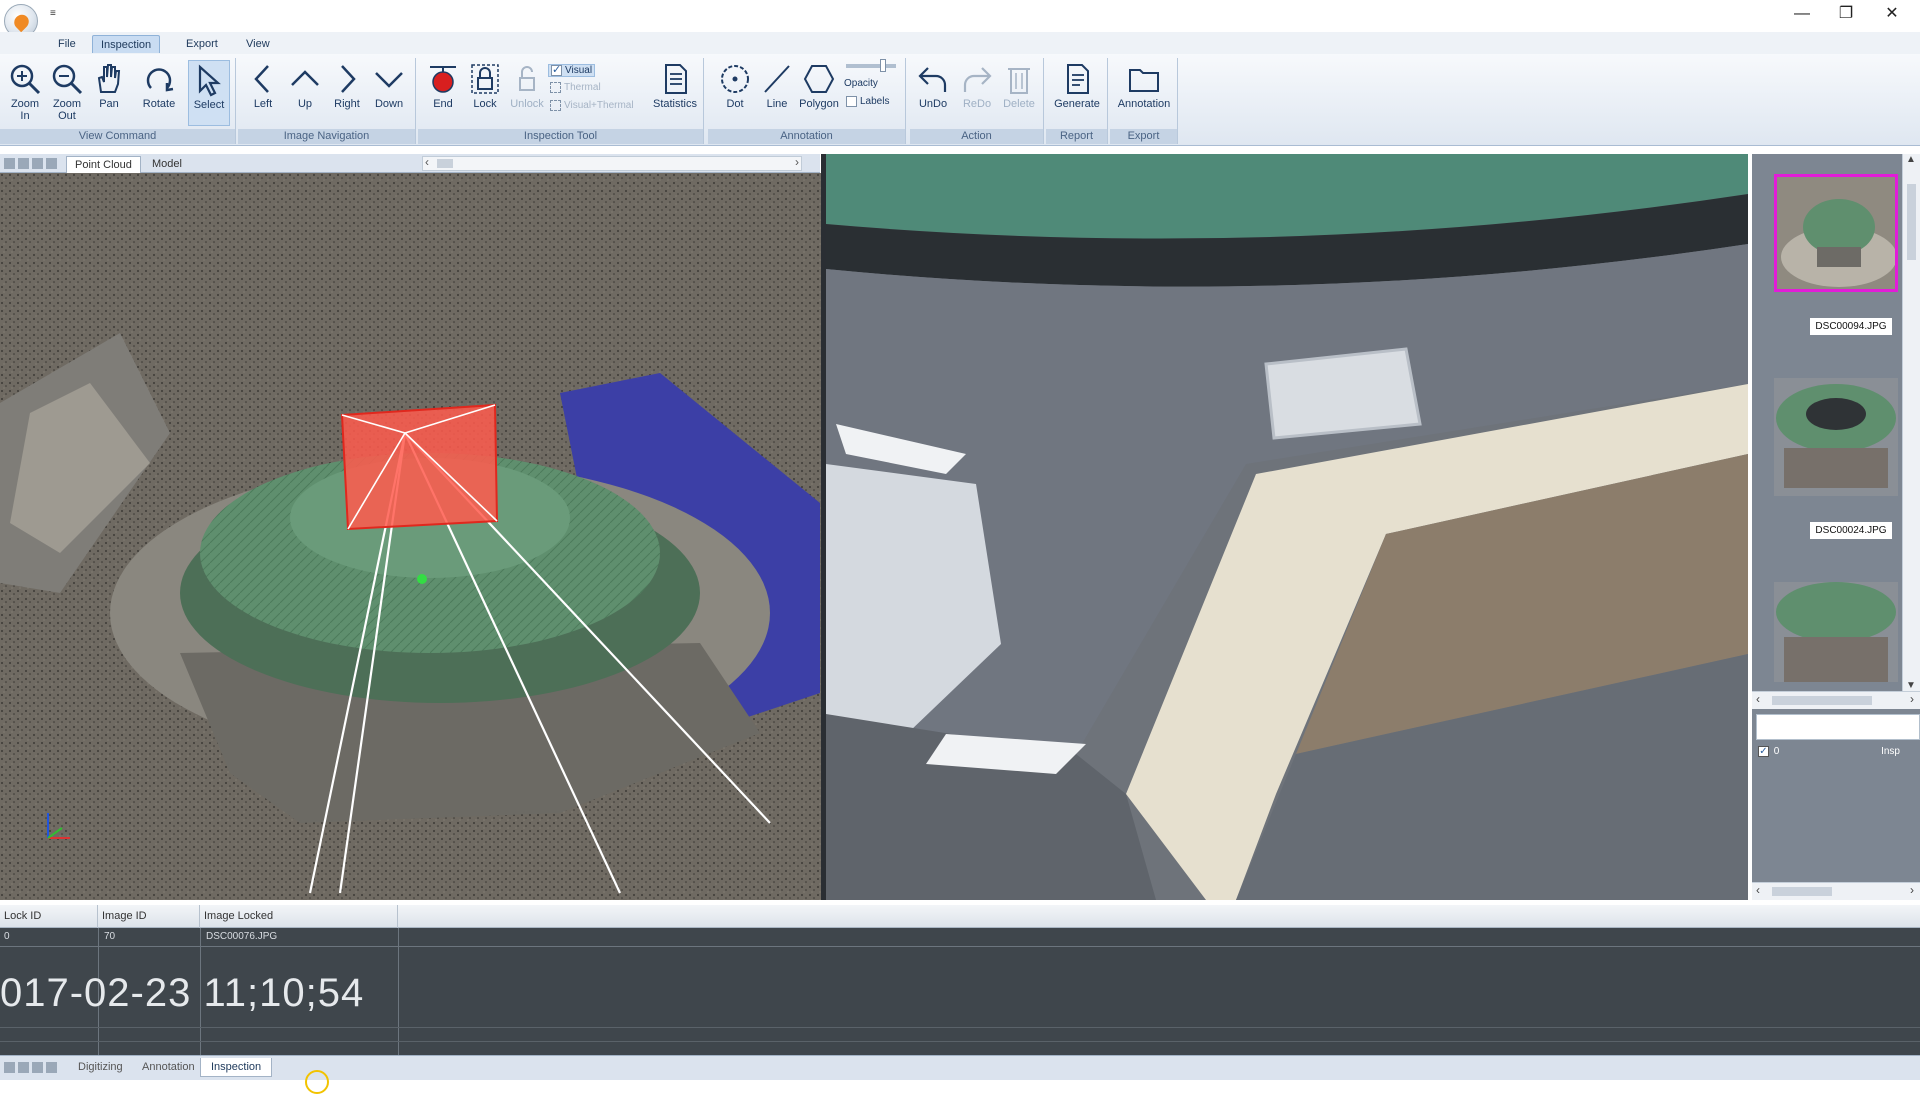 The width and height of the screenshot is (1920, 1094). What do you see at coordinates (389, 80) in the screenshot?
I see `chevron-down-icon` at bounding box center [389, 80].